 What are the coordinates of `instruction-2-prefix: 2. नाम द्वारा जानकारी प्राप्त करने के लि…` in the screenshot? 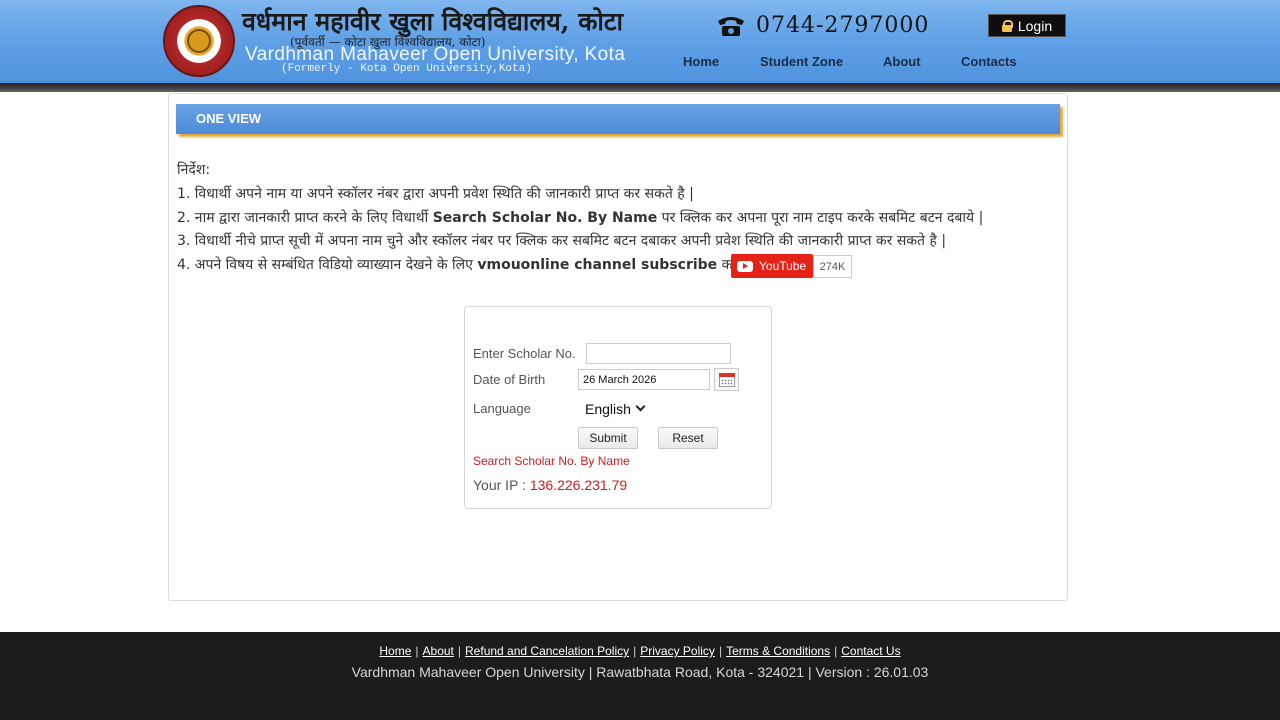 It's located at (305, 218).